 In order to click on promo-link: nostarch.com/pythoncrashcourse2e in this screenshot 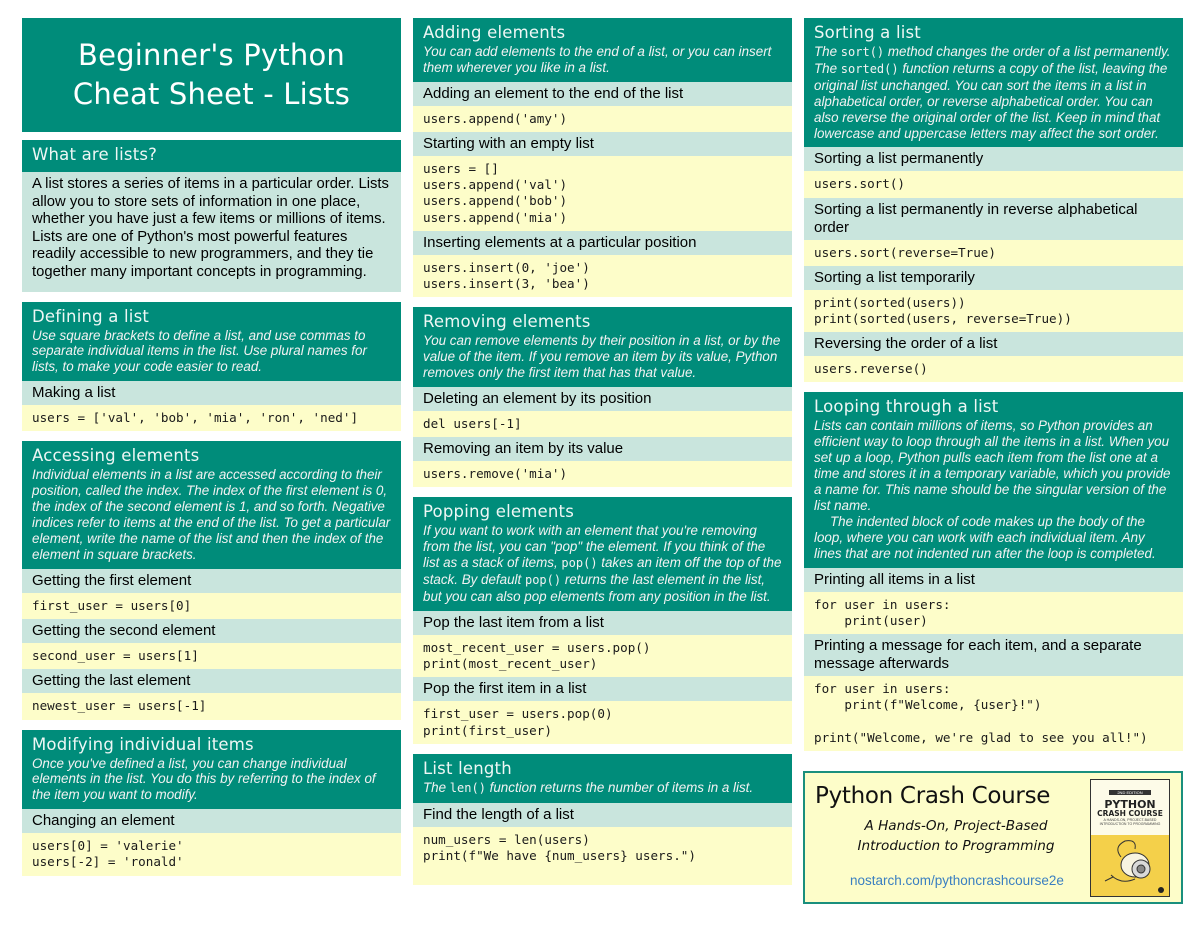, I will do `click(957, 880)`.